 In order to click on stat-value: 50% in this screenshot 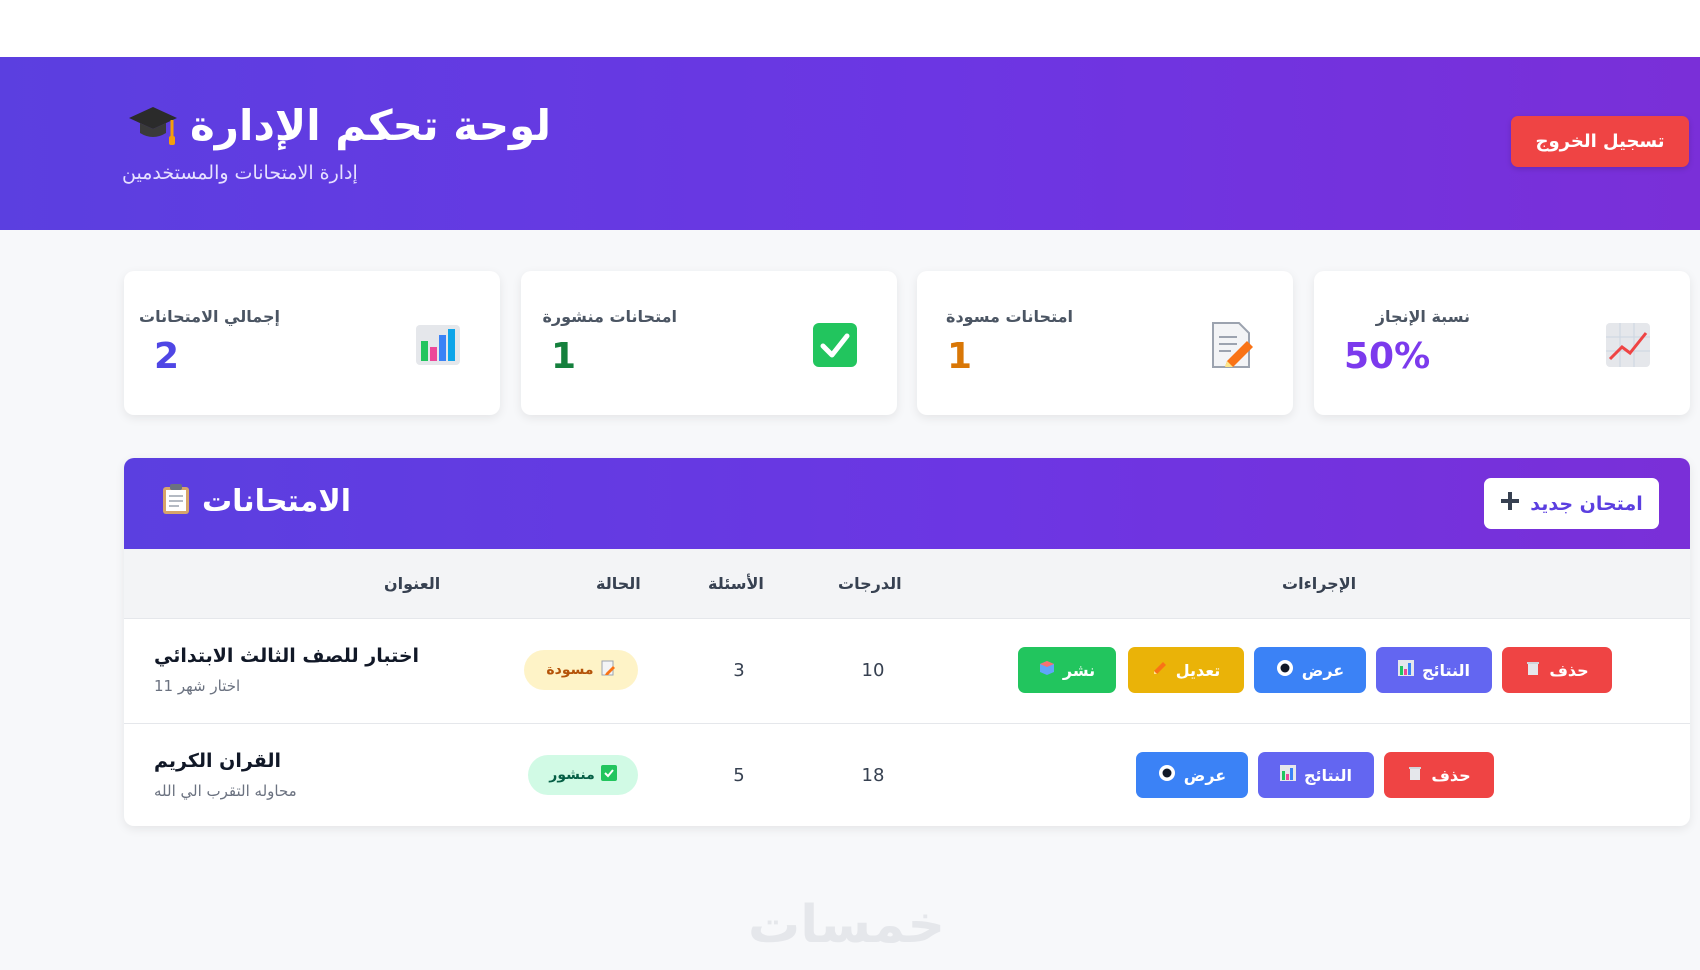, I will do `click(1387, 356)`.